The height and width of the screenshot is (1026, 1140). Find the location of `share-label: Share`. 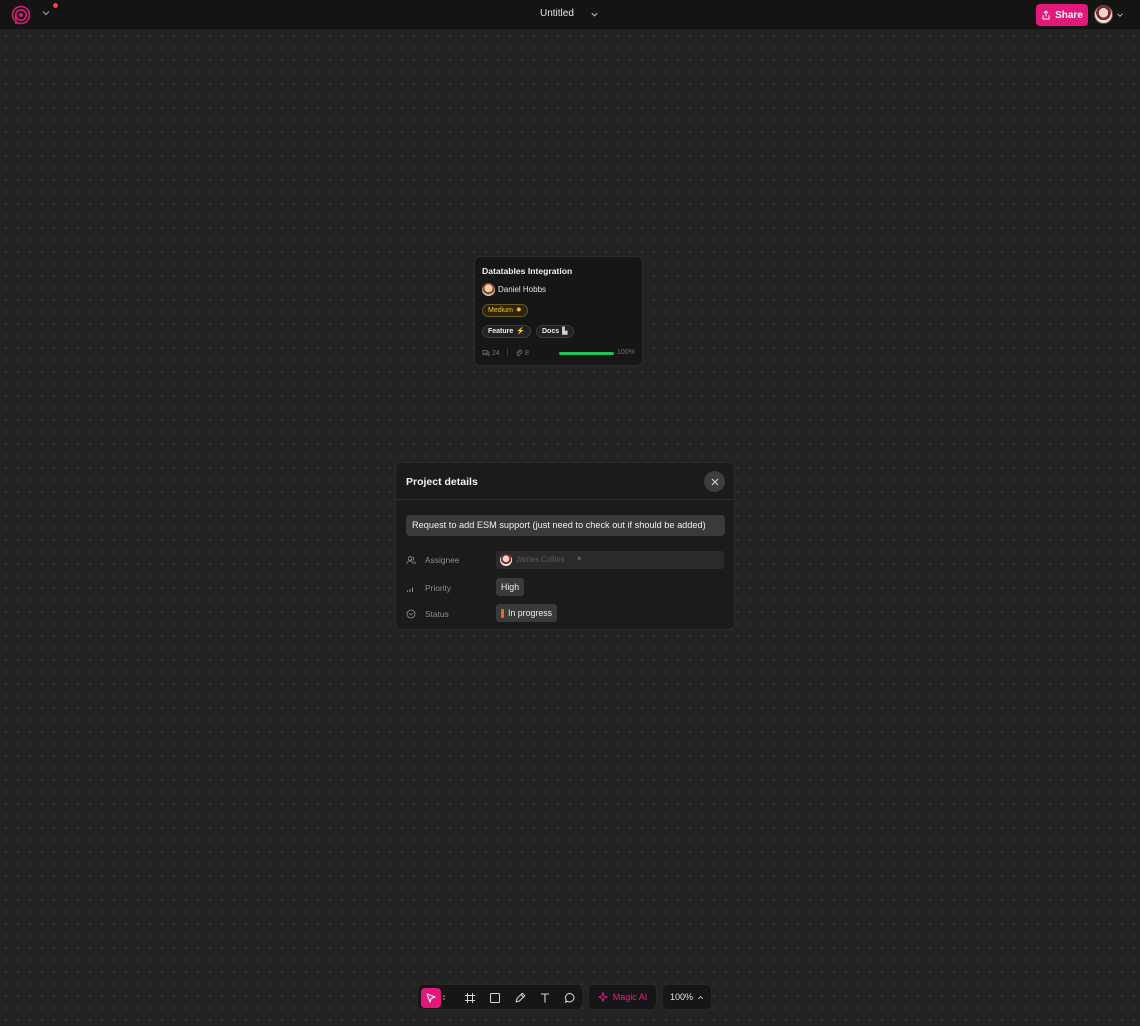

share-label: Share is located at coordinates (1069, 15).